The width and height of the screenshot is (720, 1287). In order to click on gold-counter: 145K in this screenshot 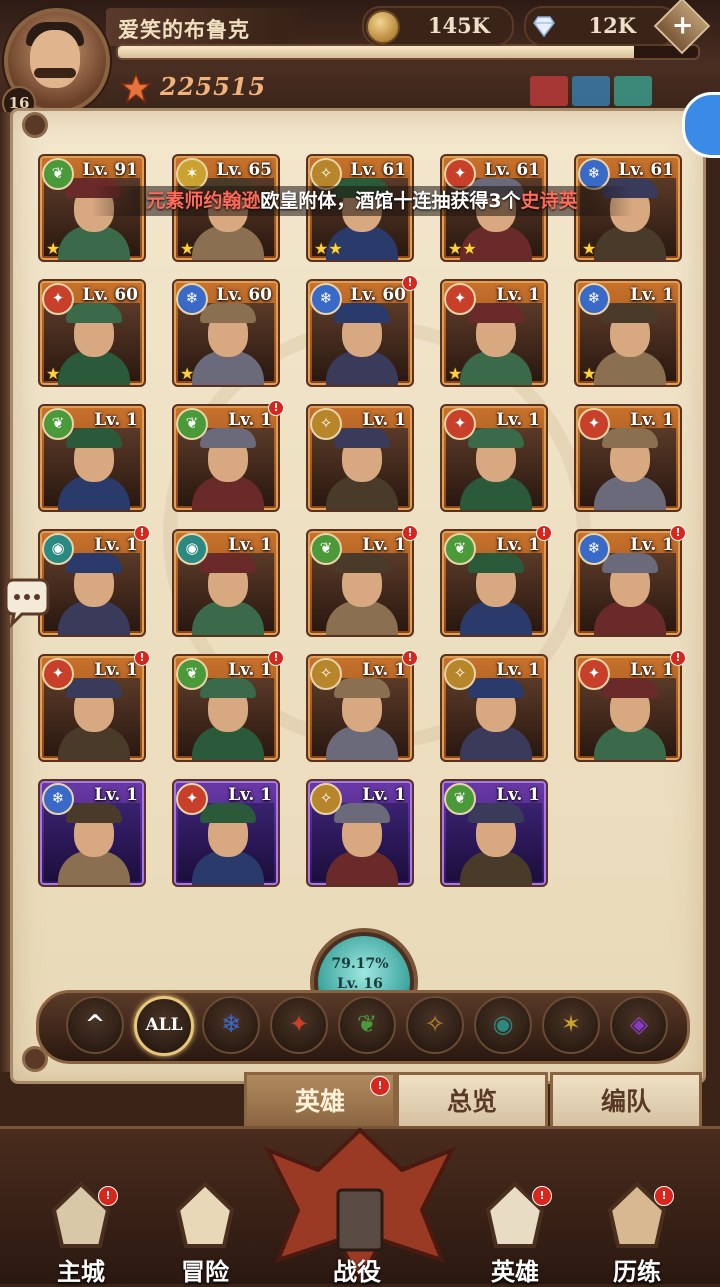, I will do `click(438, 26)`.